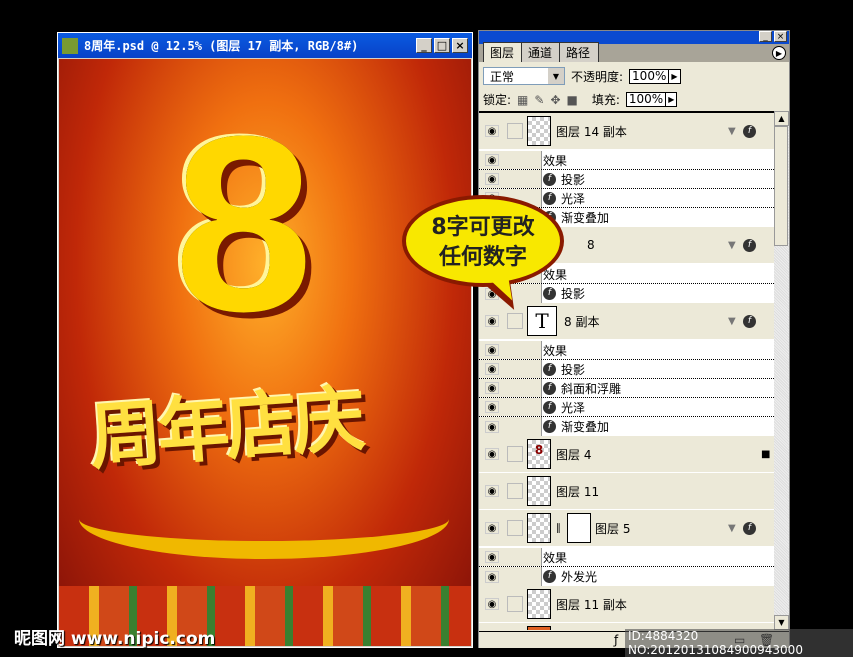 The image size is (853, 657). Describe the element at coordinates (591, 388) in the screenshot. I see `effect-name: 斜面和浮雕` at that location.